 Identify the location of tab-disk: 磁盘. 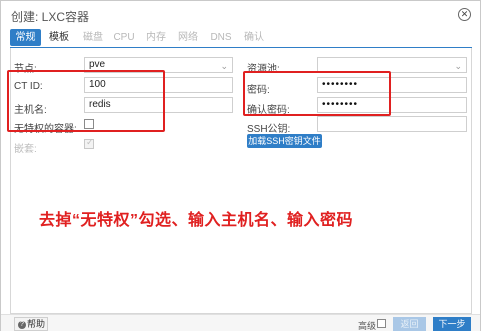
(93, 37).